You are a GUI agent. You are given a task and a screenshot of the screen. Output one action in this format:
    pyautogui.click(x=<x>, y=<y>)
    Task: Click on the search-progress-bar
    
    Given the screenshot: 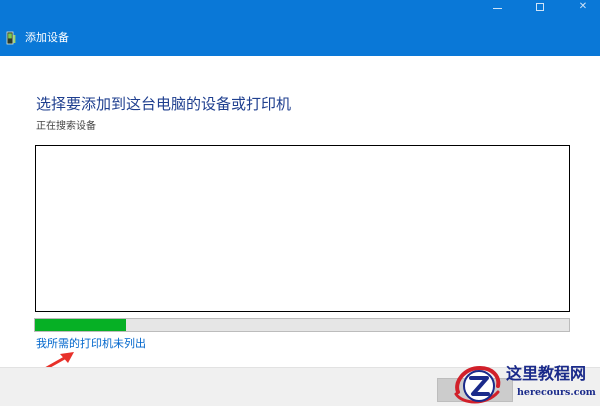 What is the action you would take?
    pyautogui.click(x=302, y=325)
    